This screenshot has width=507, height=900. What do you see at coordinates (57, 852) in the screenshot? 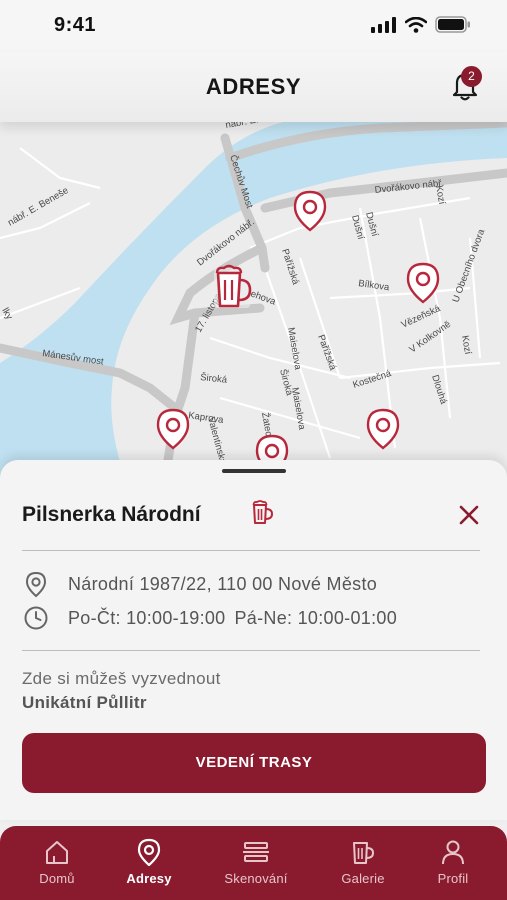
I see `home-icon` at bounding box center [57, 852].